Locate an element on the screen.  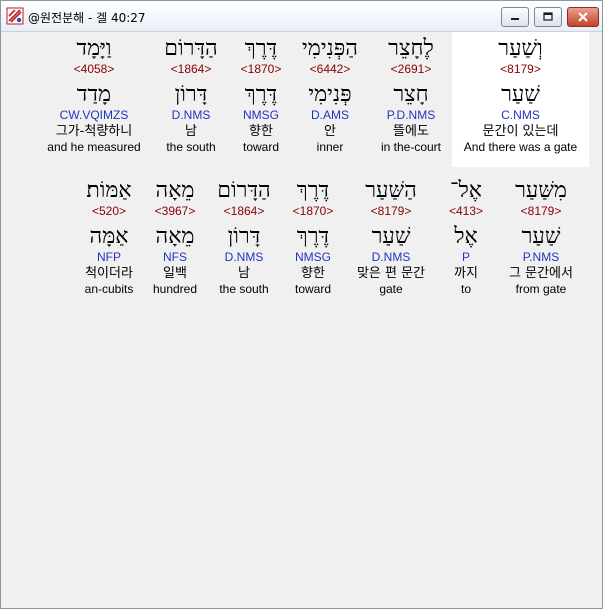
hebrew-word: לֶחָצֵר is located at coordinates (411, 48).